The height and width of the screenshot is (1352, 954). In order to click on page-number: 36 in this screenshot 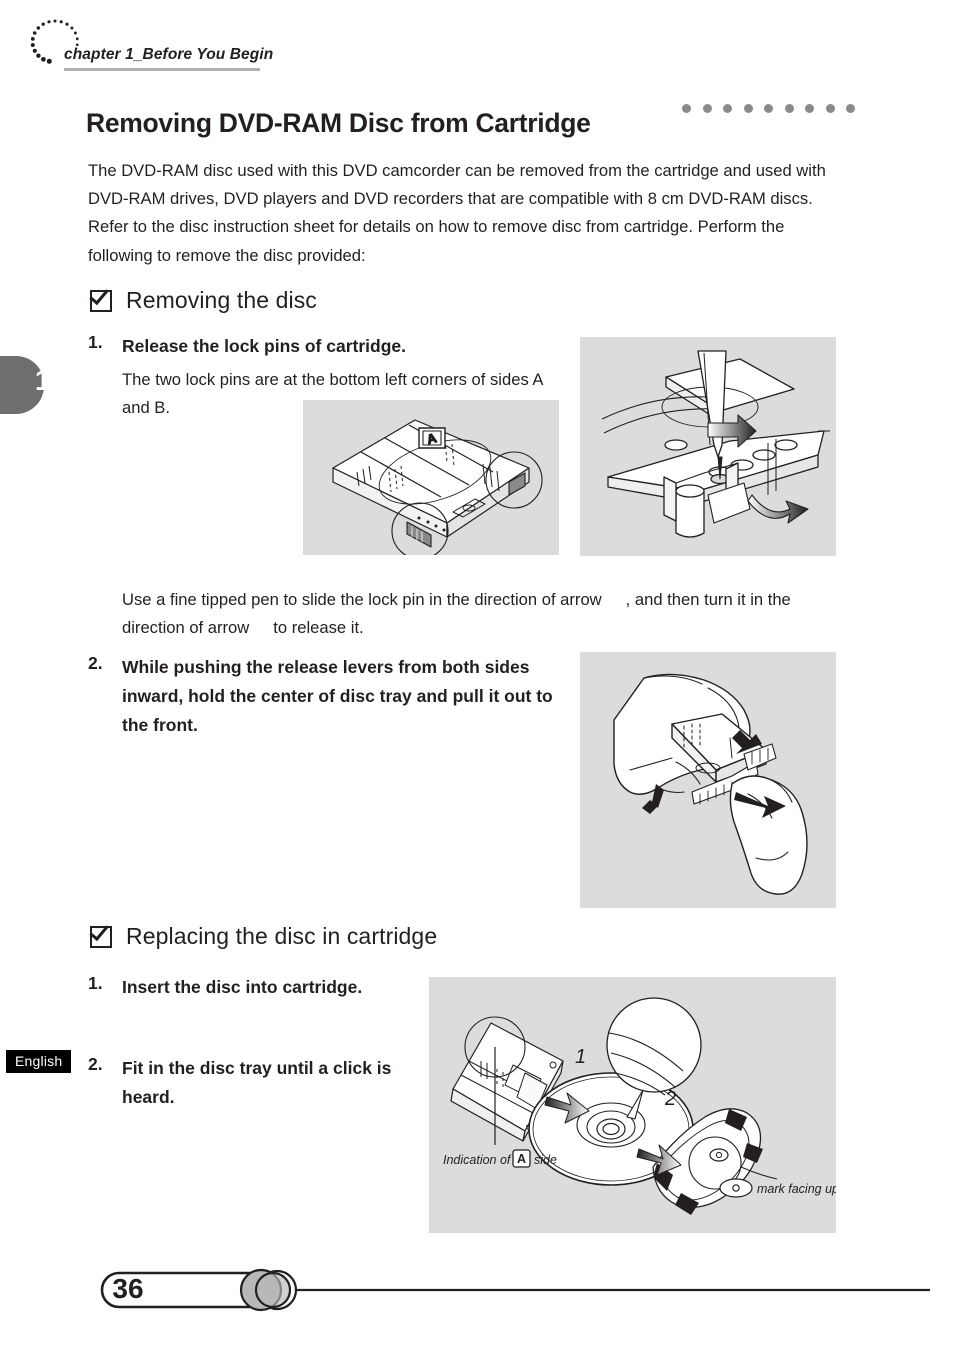, I will do `click(128, 1288)`.